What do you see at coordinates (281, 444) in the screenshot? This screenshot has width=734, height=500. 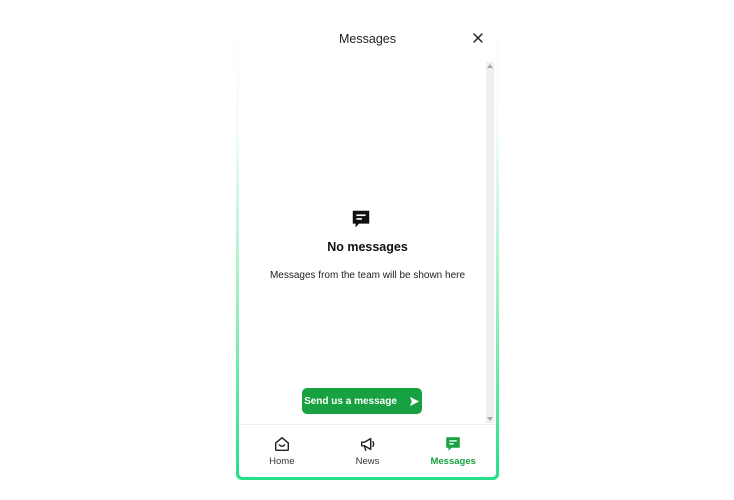 I see `home-icon` at bounding box center [281, 444].